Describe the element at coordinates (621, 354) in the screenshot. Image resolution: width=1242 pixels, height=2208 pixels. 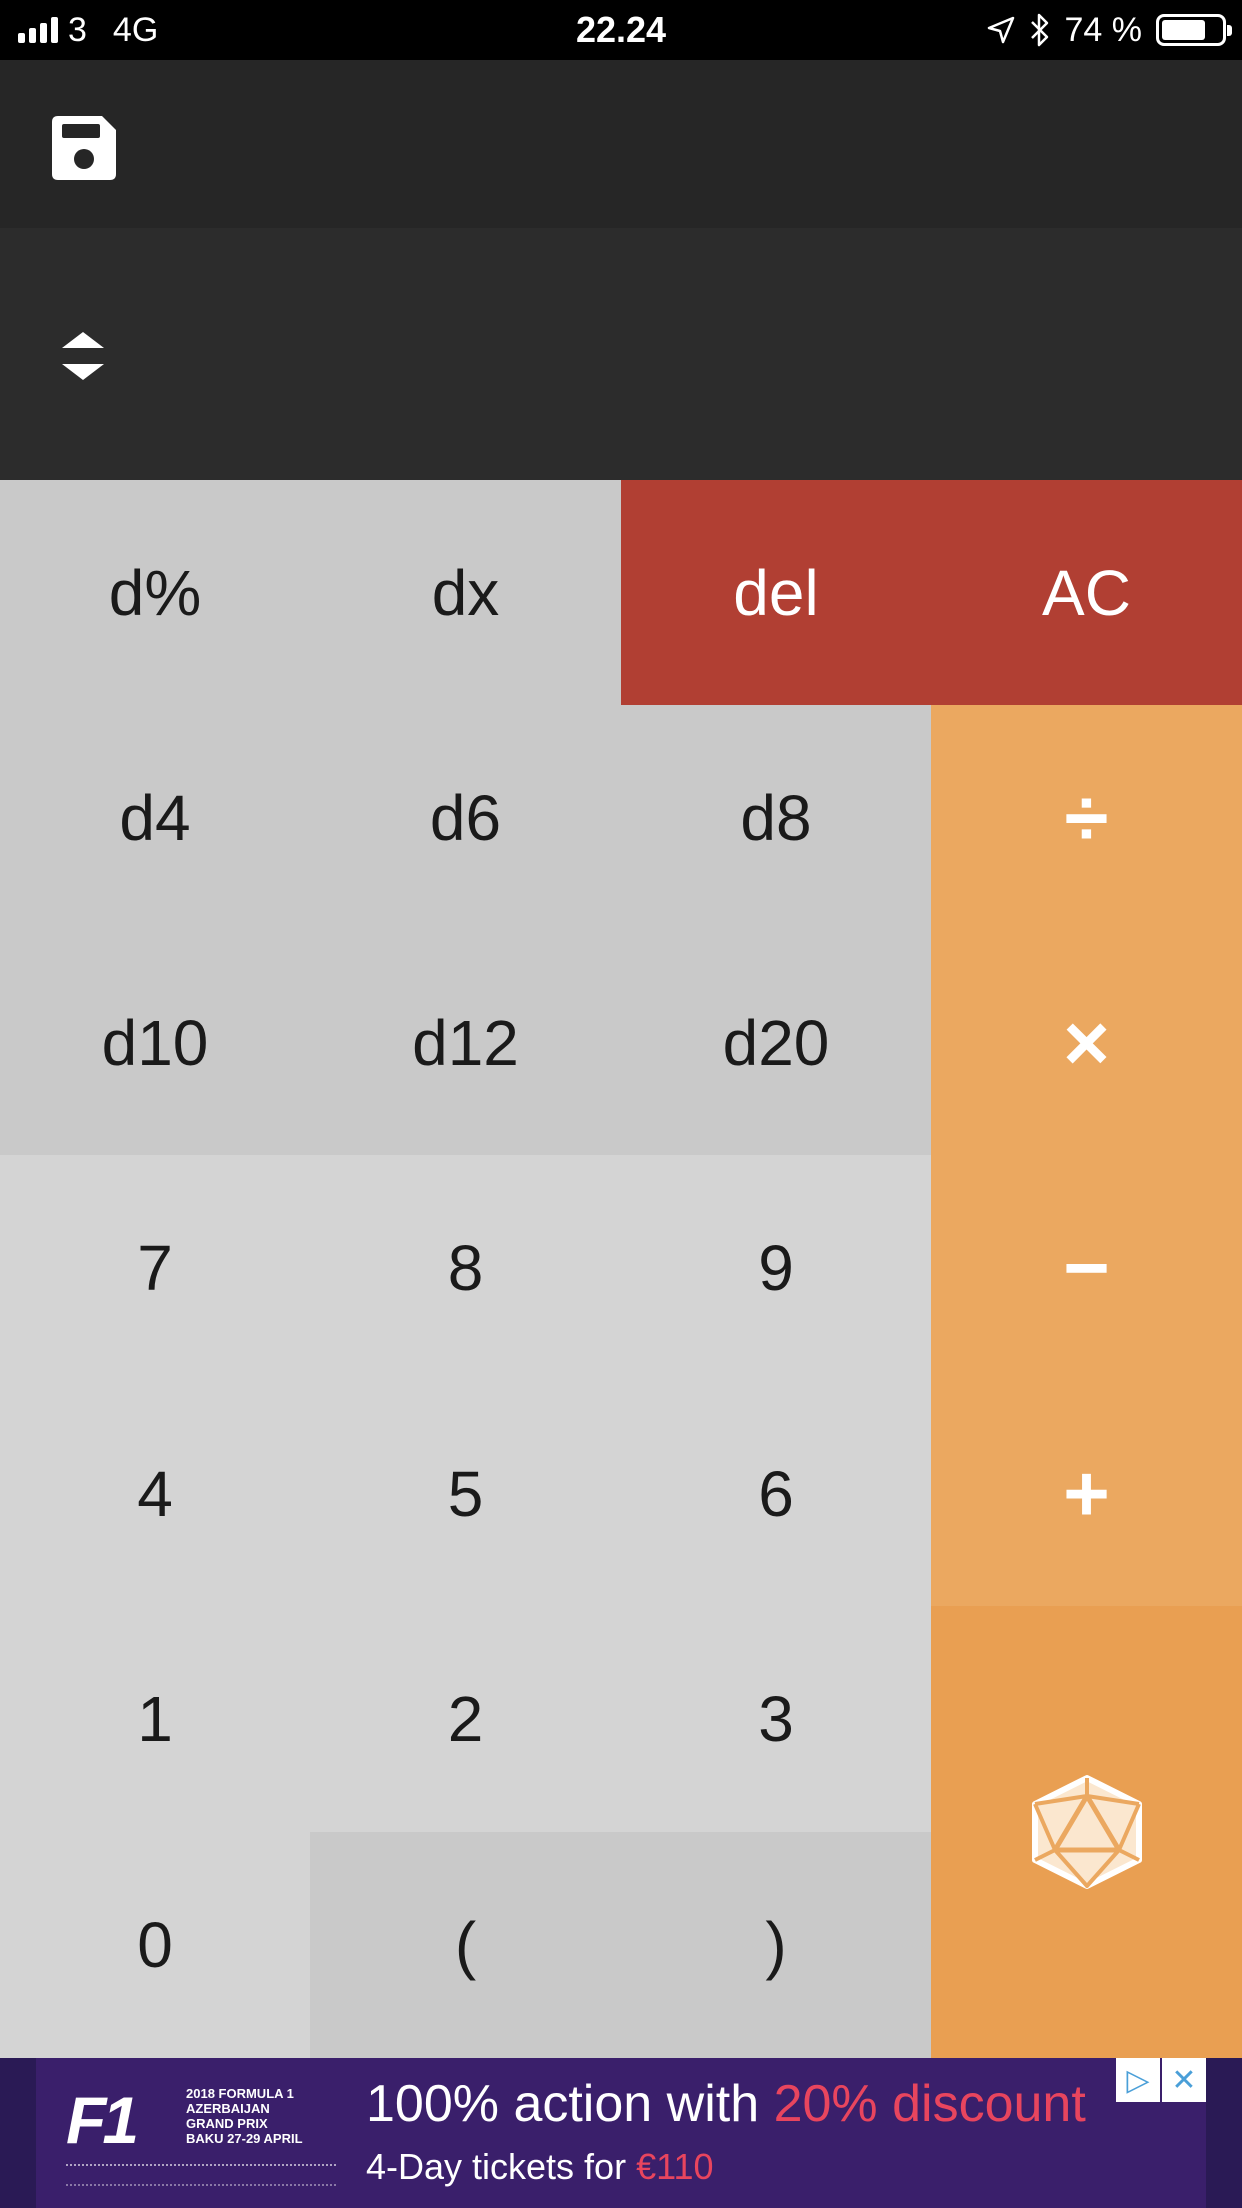
I see `result-display` at that location.